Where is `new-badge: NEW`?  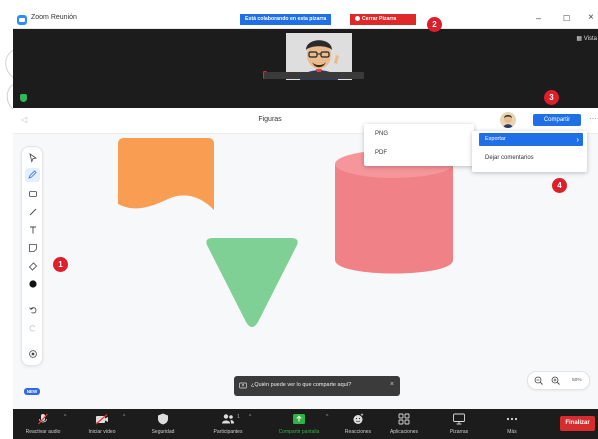 new-badge: NEW is located at coordinates (32, 391).